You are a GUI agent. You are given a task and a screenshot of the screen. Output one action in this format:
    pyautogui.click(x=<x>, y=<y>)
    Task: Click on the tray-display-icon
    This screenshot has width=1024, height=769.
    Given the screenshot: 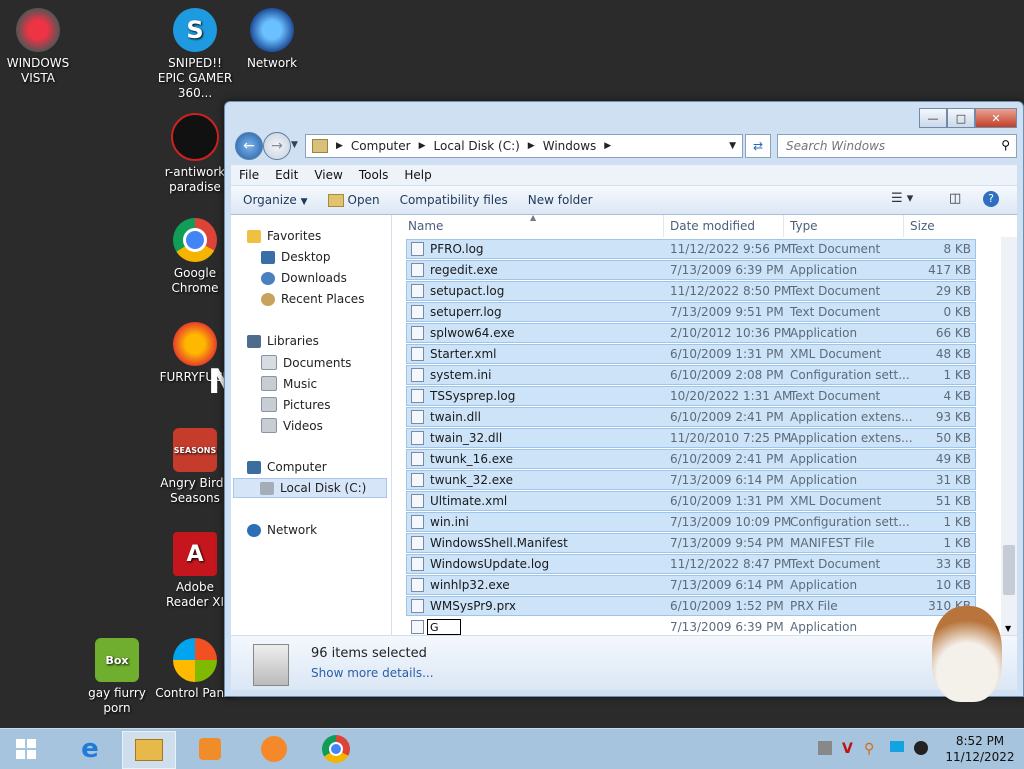 What is the action you would take?
    pyautogui.click(x=897, y=746)
    